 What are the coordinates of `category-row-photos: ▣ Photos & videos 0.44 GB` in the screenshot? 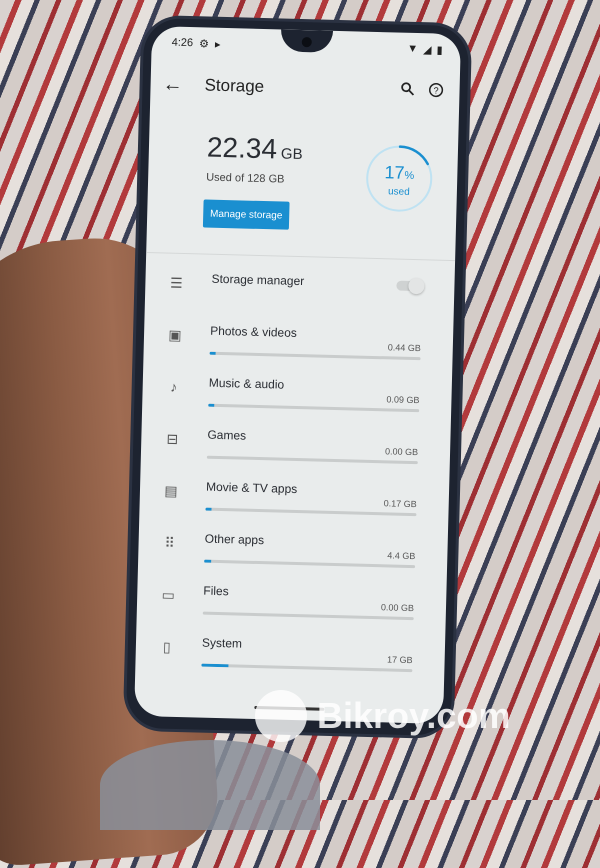 It's located at (298, 340).